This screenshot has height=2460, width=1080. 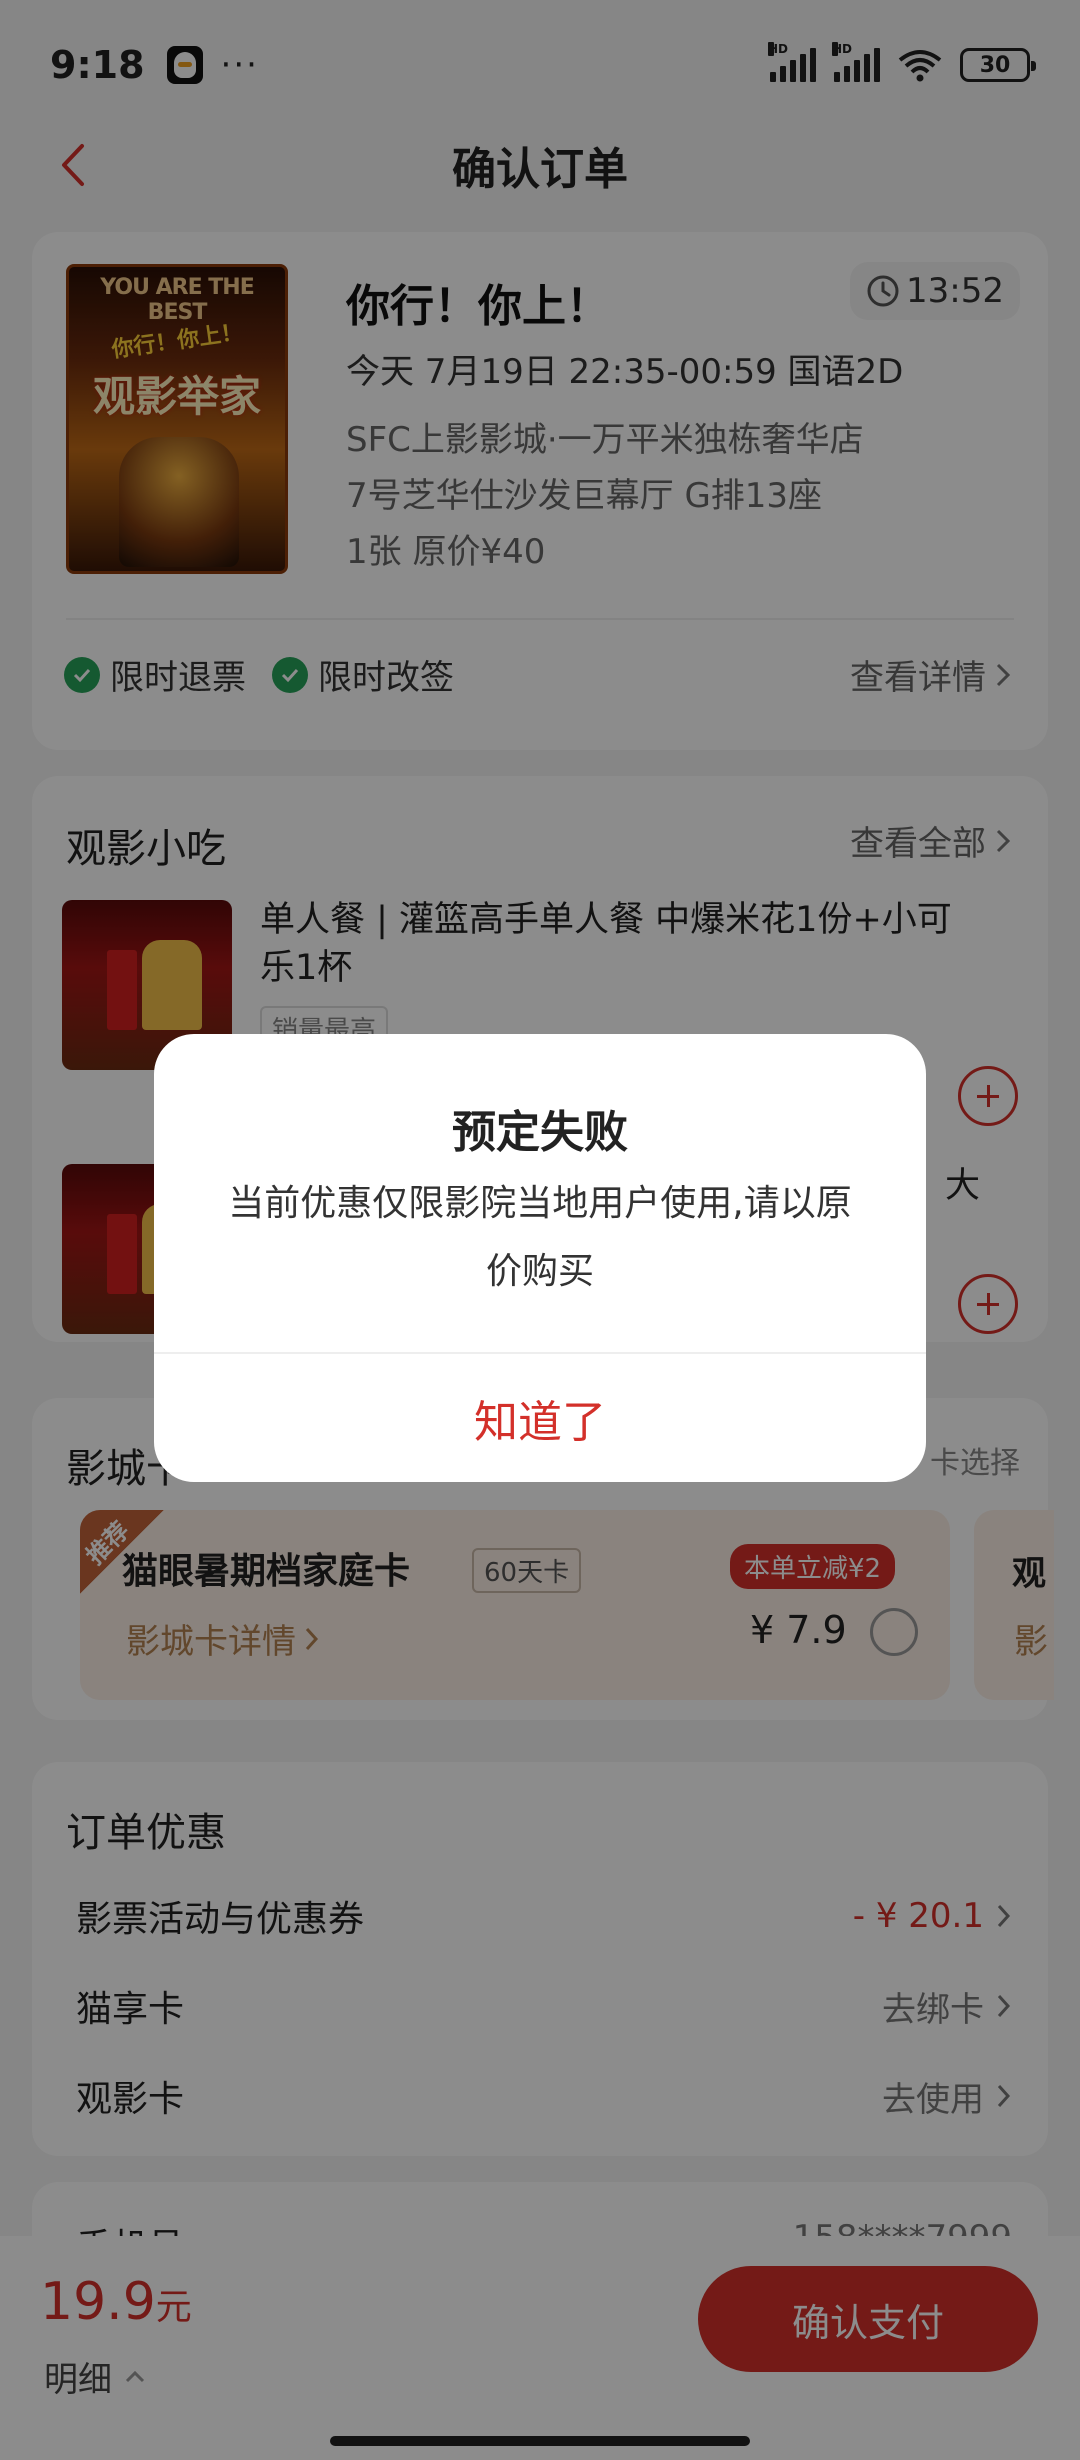 I want to click on dialog-ok-button: 知道了, so click(x=540, y=1418).